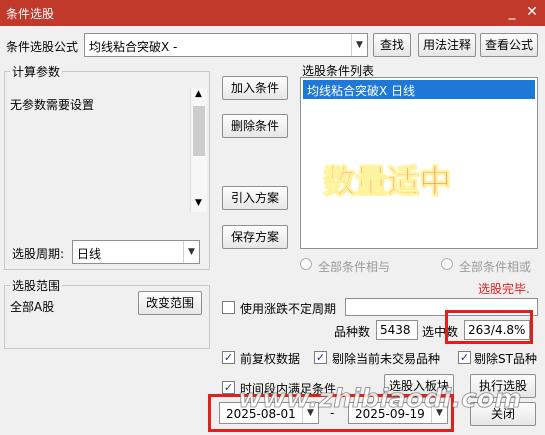 Image resolution: width=545 pixels, height=435 pixels. What do you see at coordinates (255, 126) in the screenshot?
I see `delete-condition-button: 删除条件` at bounding box center [255, 126].